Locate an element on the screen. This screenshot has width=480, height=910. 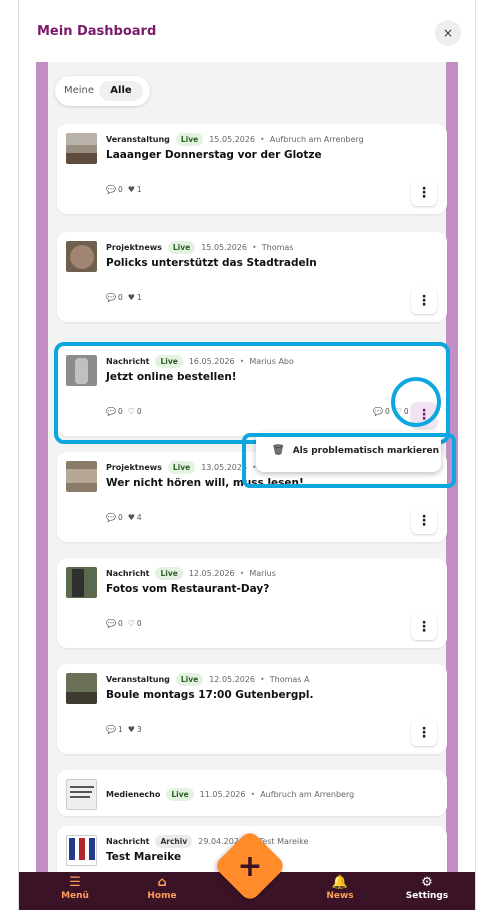
nav-settings: ⚙ Settings is located at coordinates (427, 888).